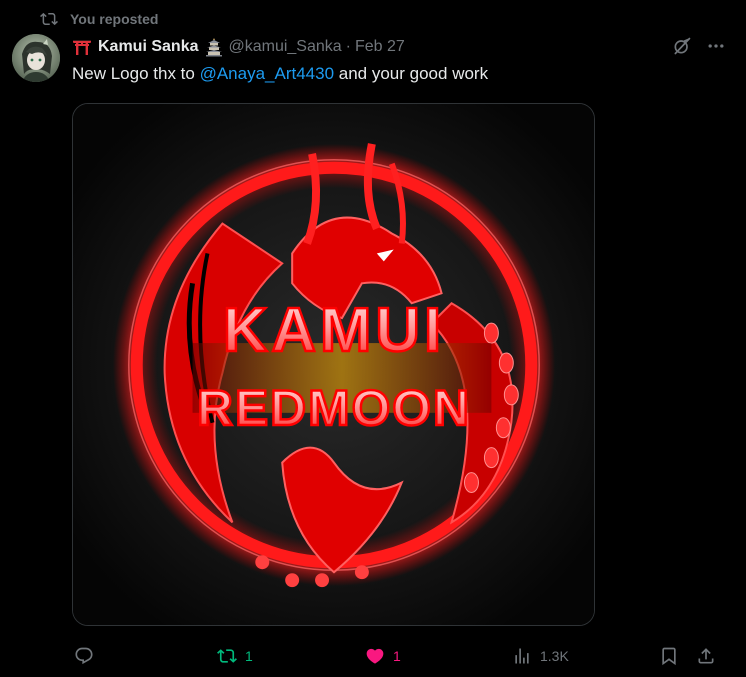 The width and height of the screenshot is (746, 677). Describe the element at coordinates (375, 656) in the screenshot. I see `heart-icon` at that location.